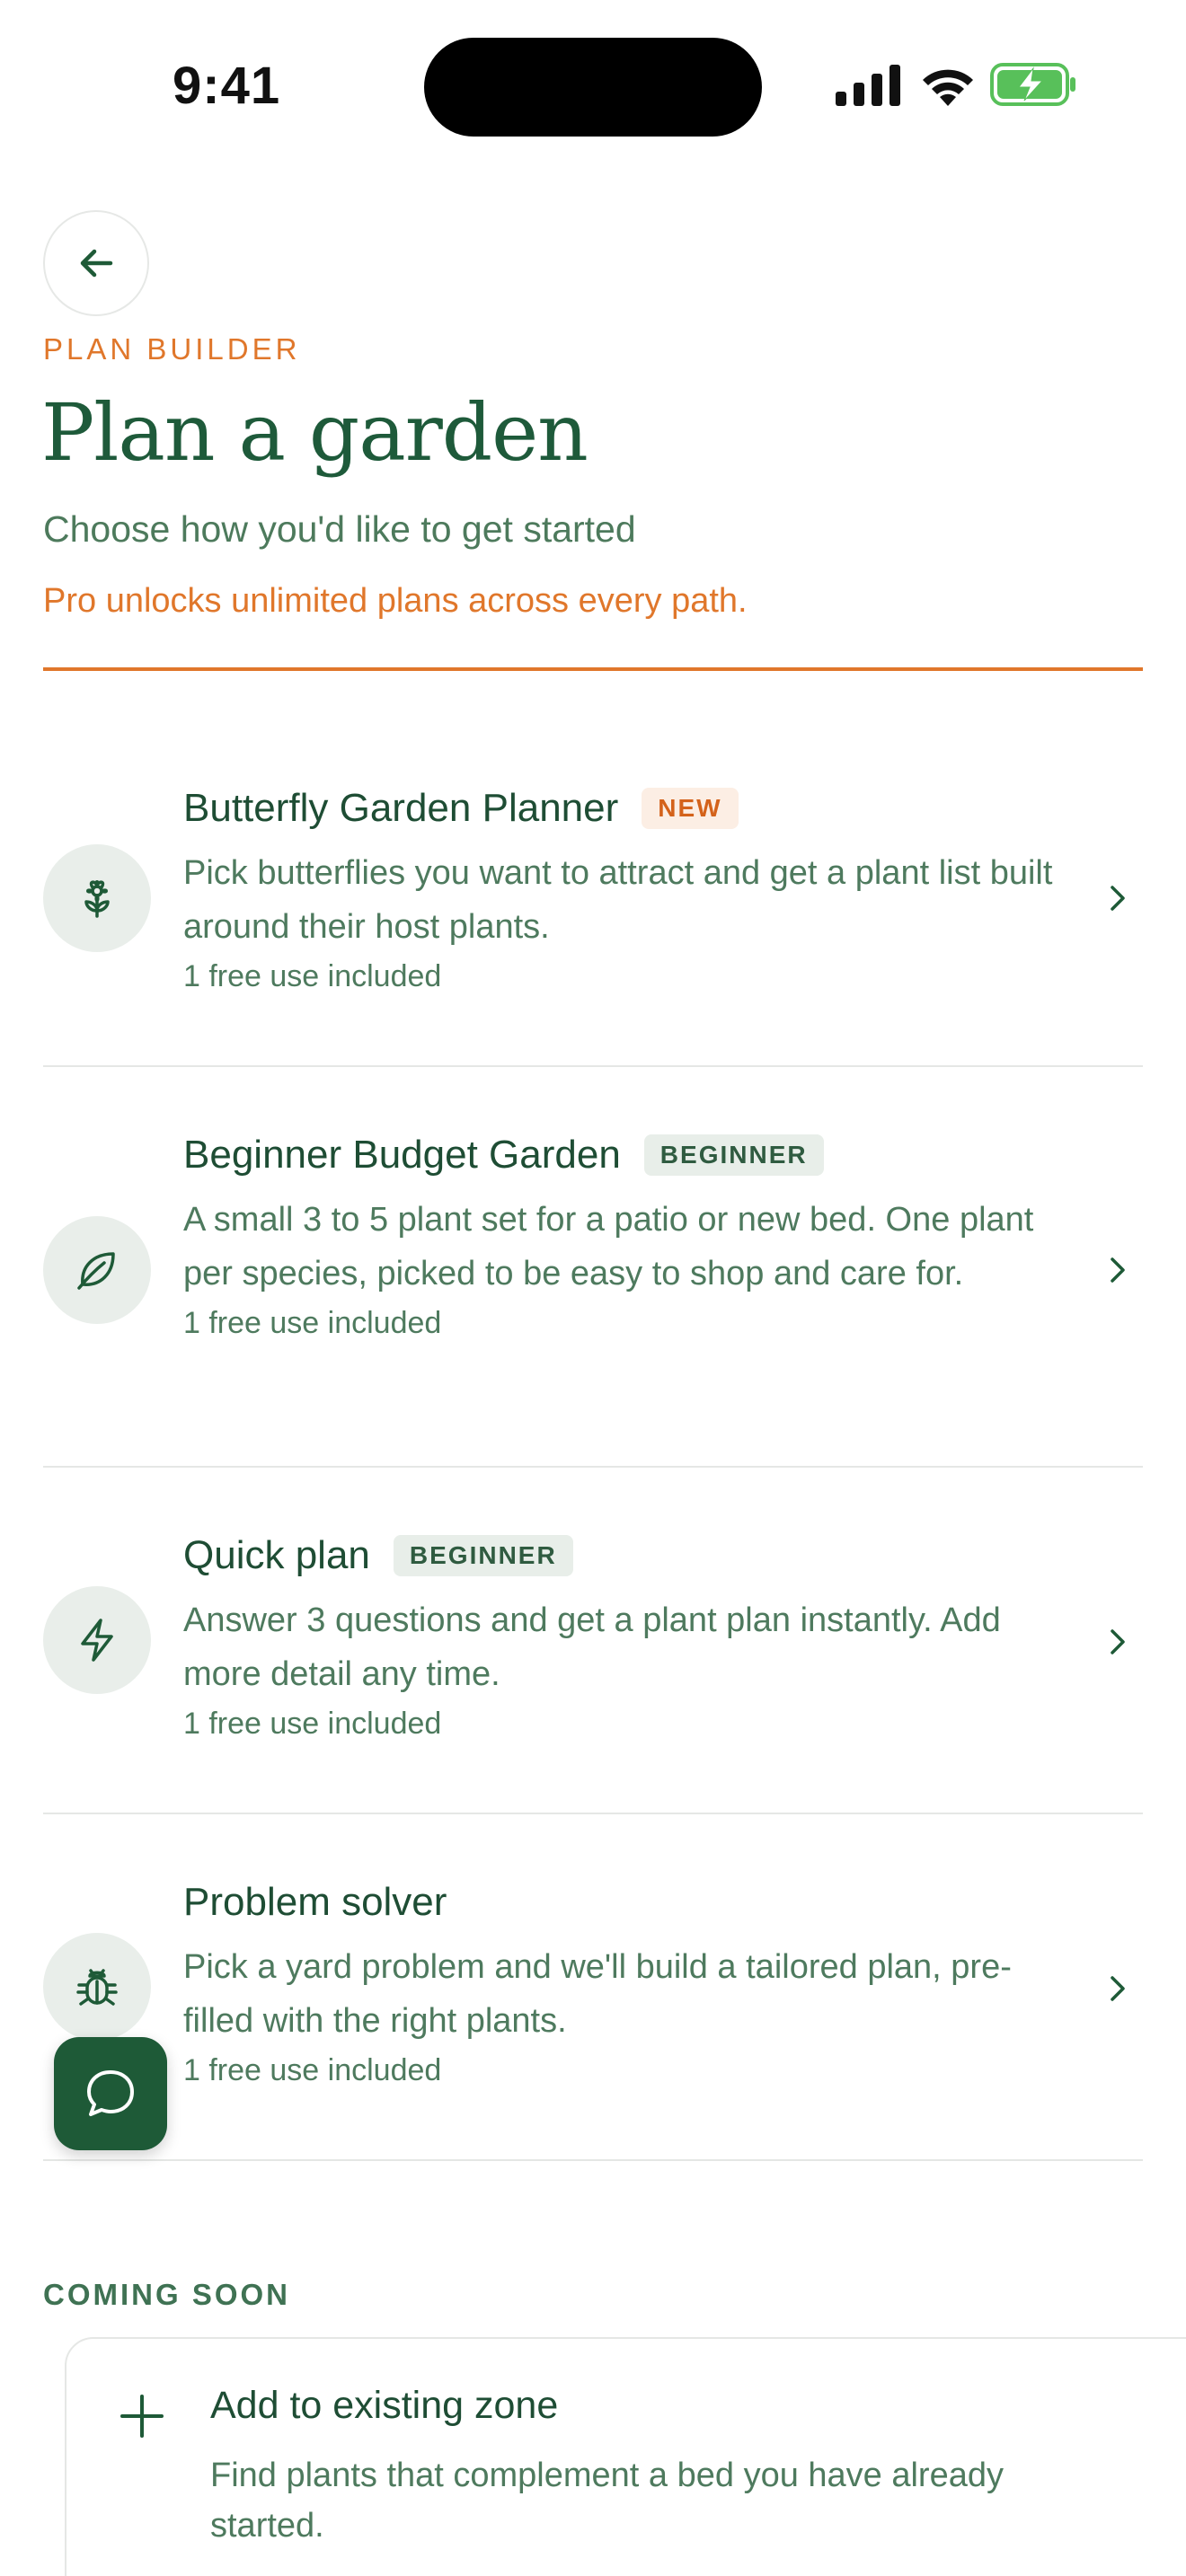 The height and width of the screenshot is (2576, 1186). I want to click on back-button, so click(96, 263).